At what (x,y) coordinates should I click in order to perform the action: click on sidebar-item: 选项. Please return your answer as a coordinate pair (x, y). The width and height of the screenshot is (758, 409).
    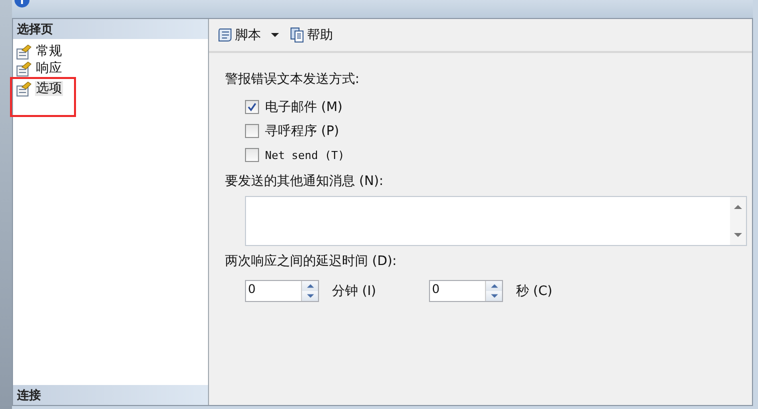
    Looking at the image, I should click on (49, 88).